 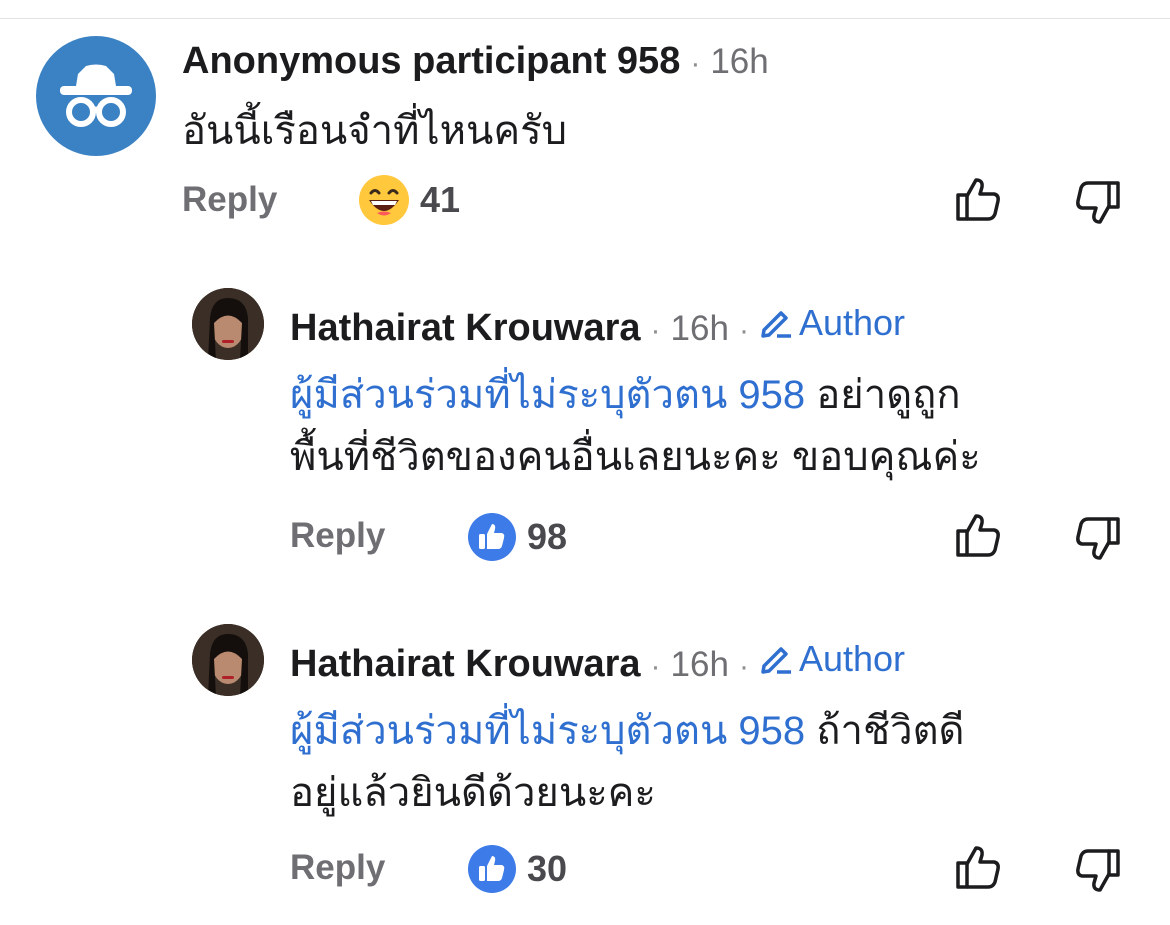 What do you see at coordinates (517, 869) in the screenshot?
I see `reaction-summary: 30` at bounding box center [517, 869].